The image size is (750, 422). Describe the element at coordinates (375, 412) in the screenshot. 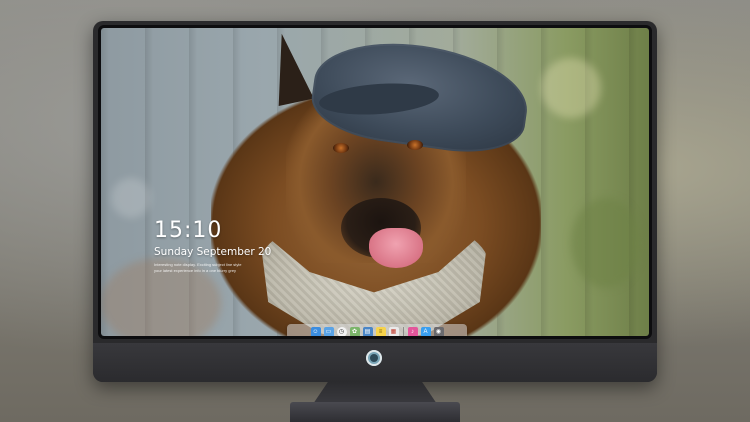

I see `monitor-stand-base` at that location.